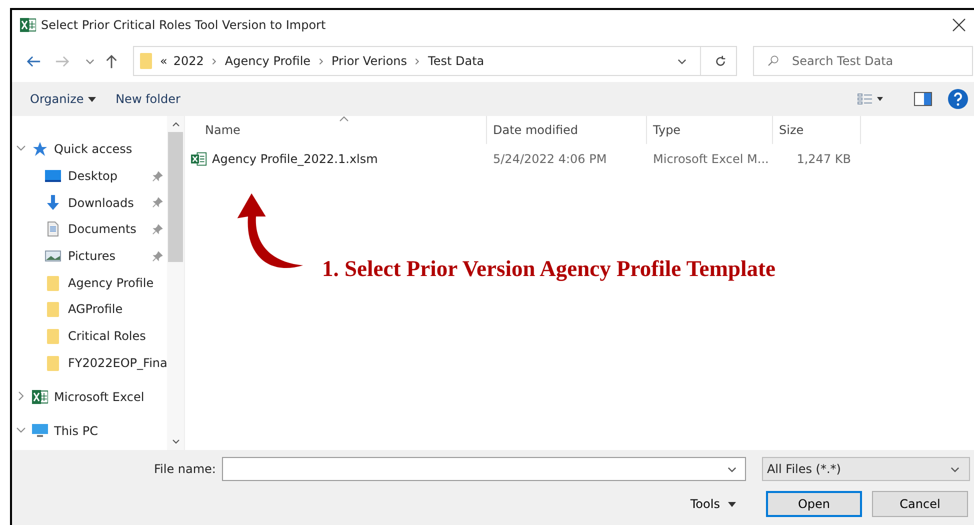  Describe the element at coordinates (959, 25) in the screenshot. I see `close-icon` at that location.